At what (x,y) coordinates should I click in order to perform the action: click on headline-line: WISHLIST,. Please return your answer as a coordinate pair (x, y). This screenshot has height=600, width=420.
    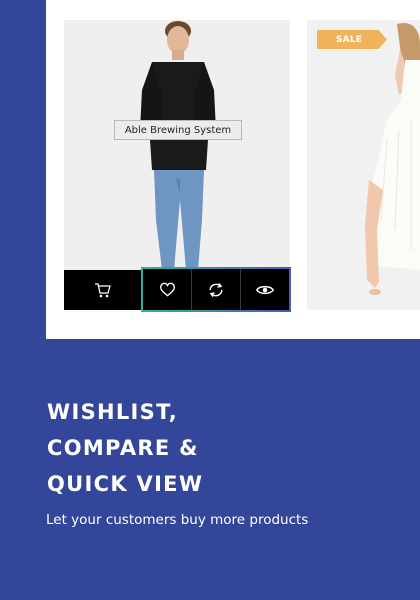
    Looking at the image, I should click on (113, 412).